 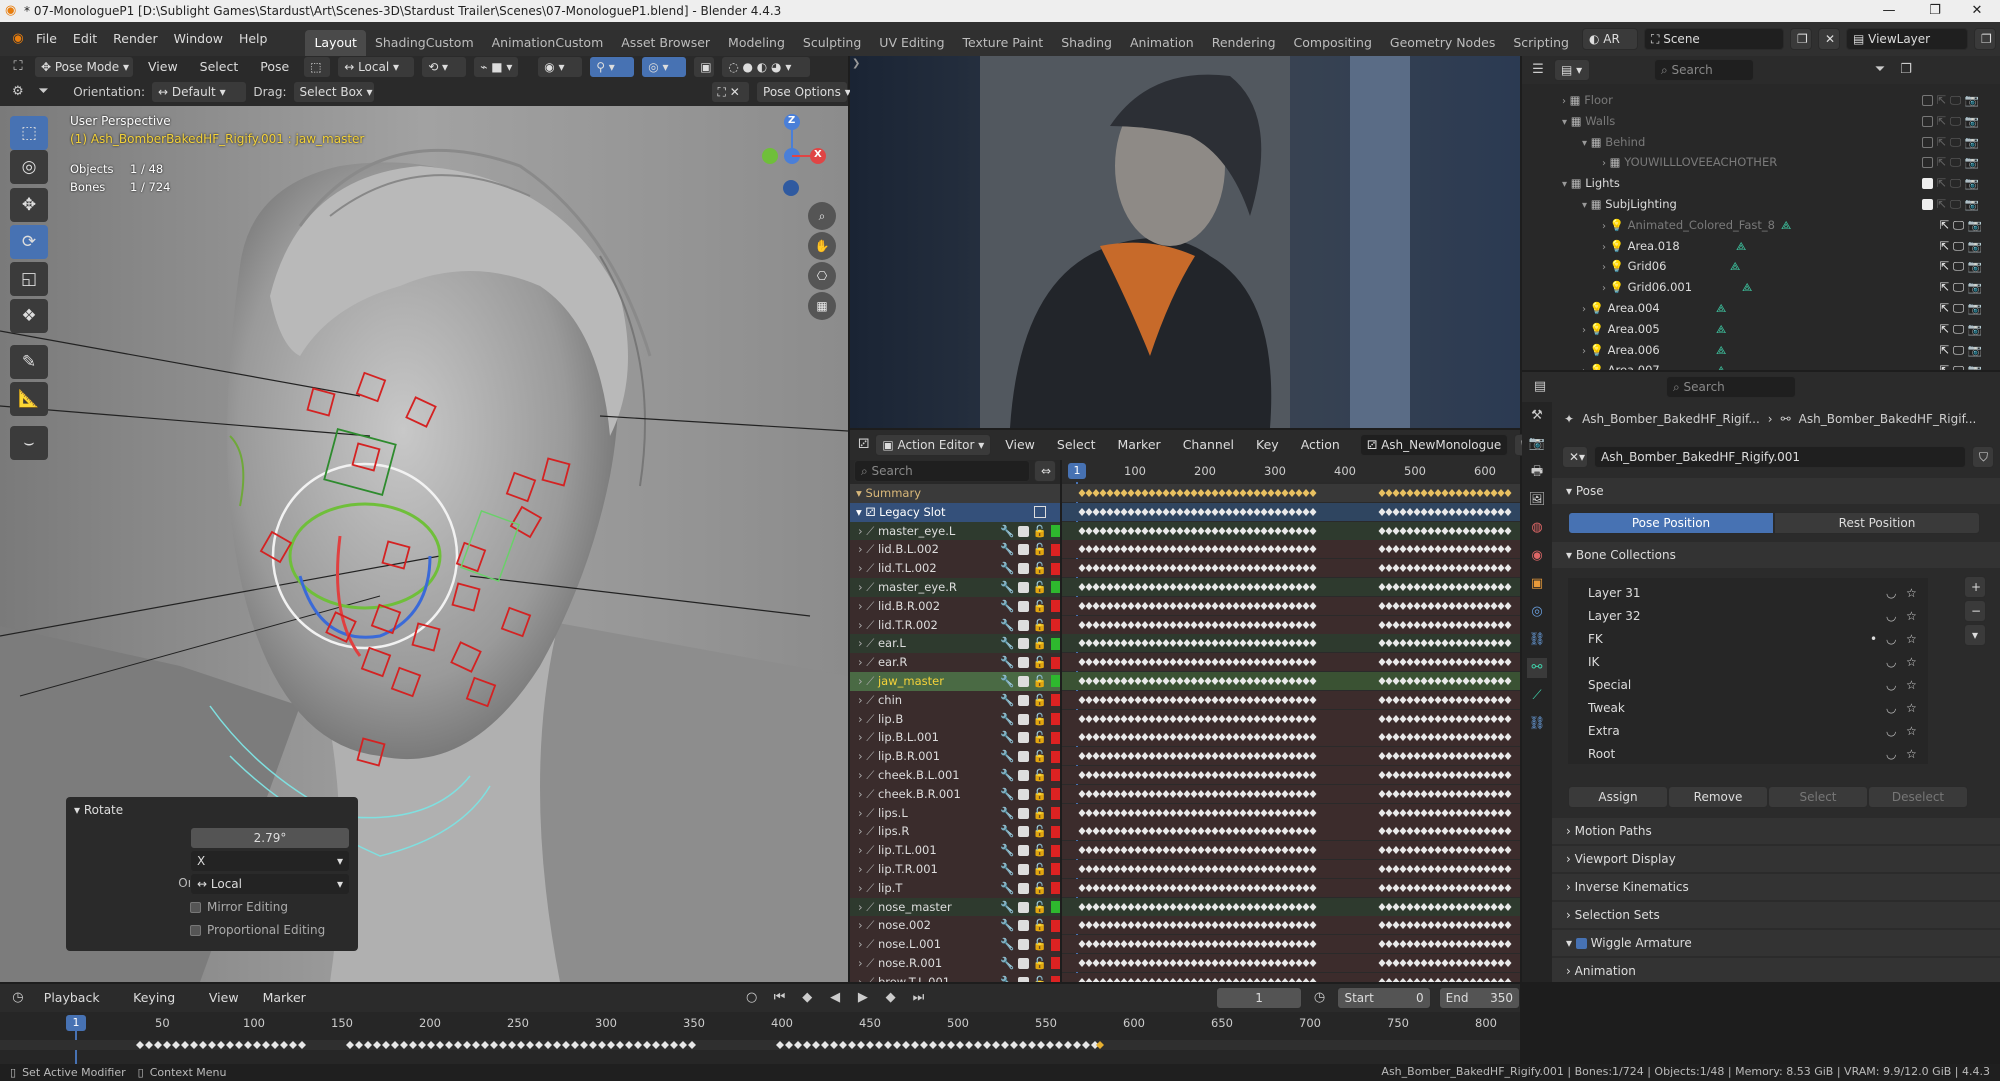 I want to click on tab-shading: Shading, so click(x=1086, y=43).